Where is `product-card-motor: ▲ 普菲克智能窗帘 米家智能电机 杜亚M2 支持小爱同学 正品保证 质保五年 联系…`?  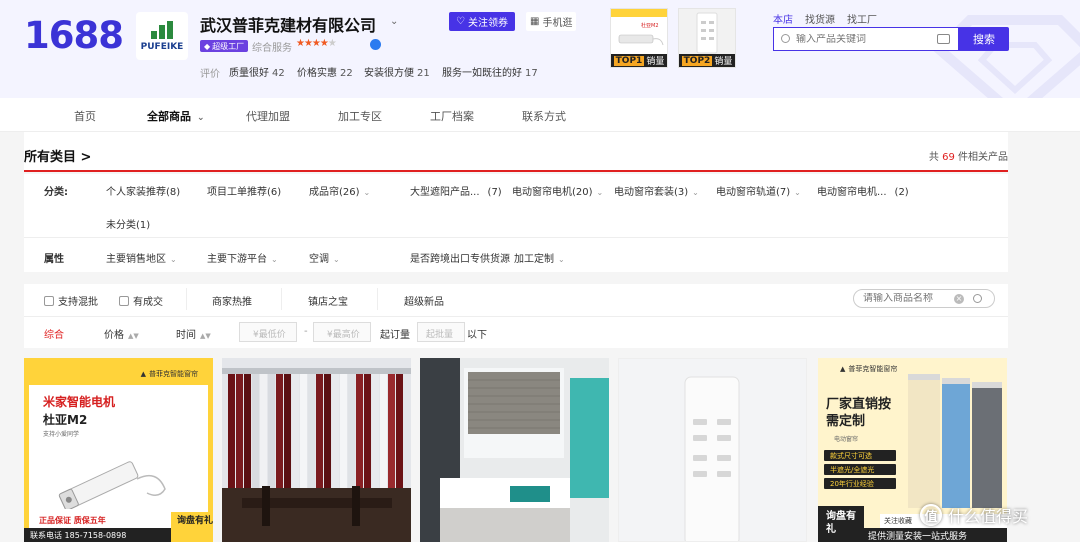 product-card-motor: ▲ 普菲克智能窗帘 米家智能电机 杜亚M2 支持小爱同学 正品保证 质保五年 联系… is located at coordinates (118, 450).